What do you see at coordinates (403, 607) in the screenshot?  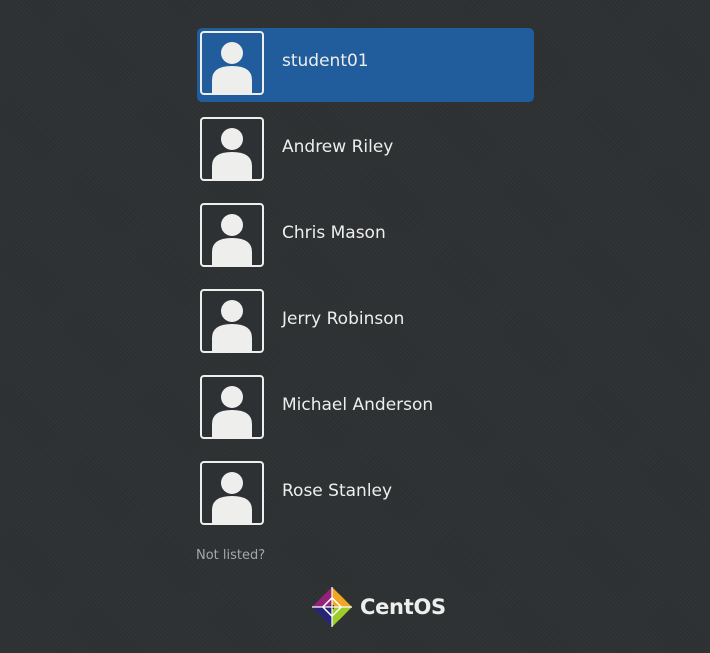 I see `brand-name: CentOS` at bounding box center [403, 607].